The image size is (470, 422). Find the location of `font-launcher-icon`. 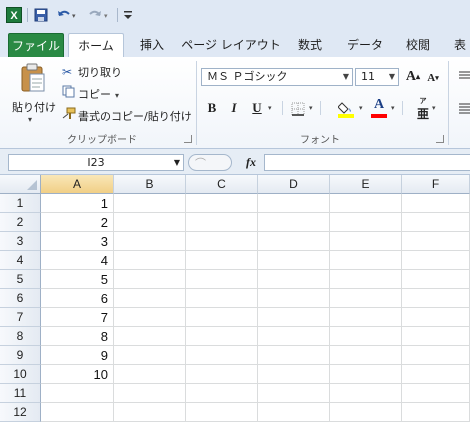

font-launcher-icon is located at coordinates (440, 139).